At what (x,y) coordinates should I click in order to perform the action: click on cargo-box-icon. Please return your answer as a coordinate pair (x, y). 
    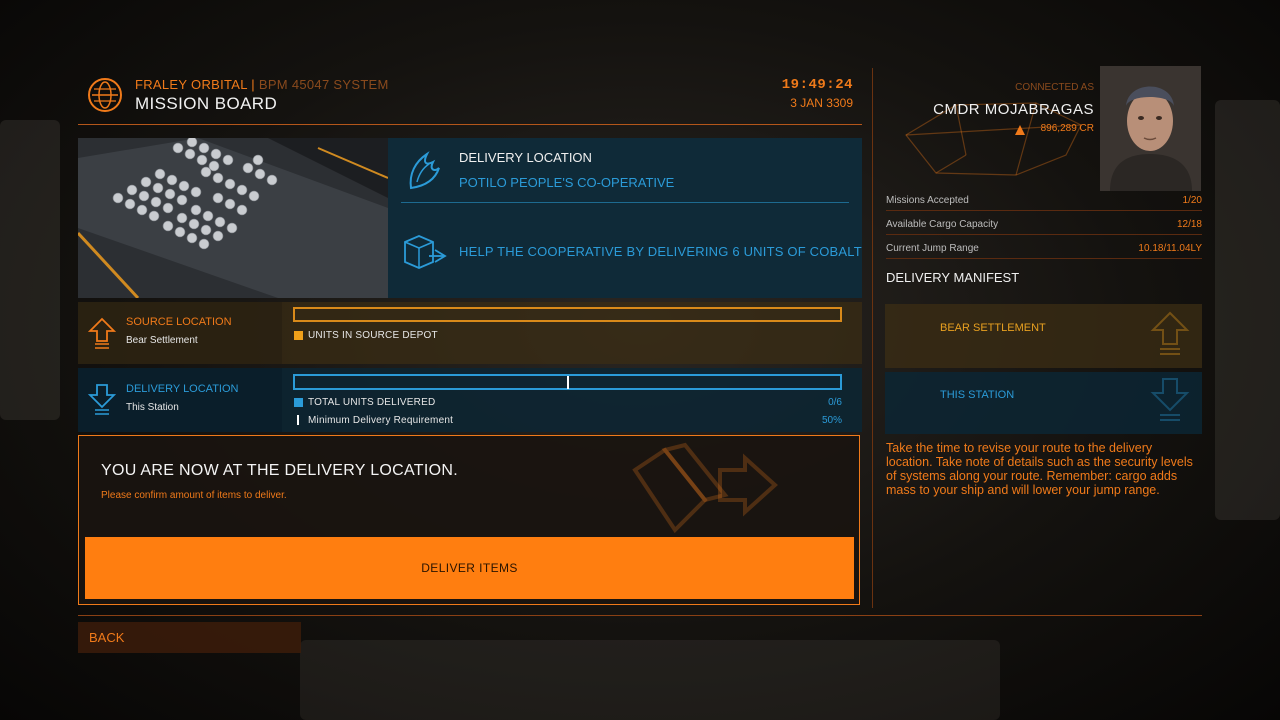
    Looking at the image, I should click on (426, 254).